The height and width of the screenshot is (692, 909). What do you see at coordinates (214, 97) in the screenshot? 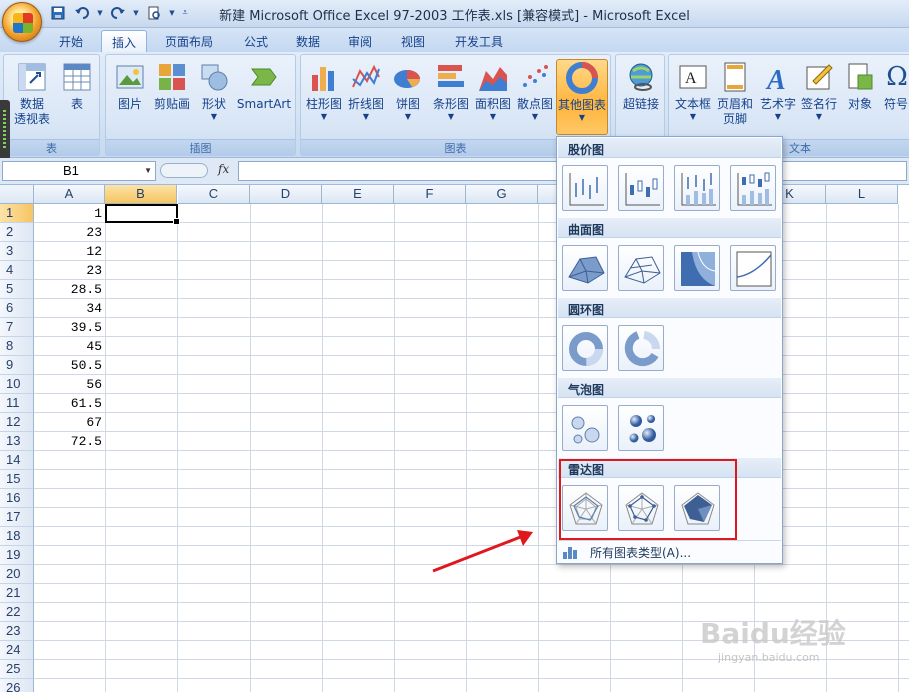
I see `shapes-button: 形状 ▼` at bounding box center [214, 97].